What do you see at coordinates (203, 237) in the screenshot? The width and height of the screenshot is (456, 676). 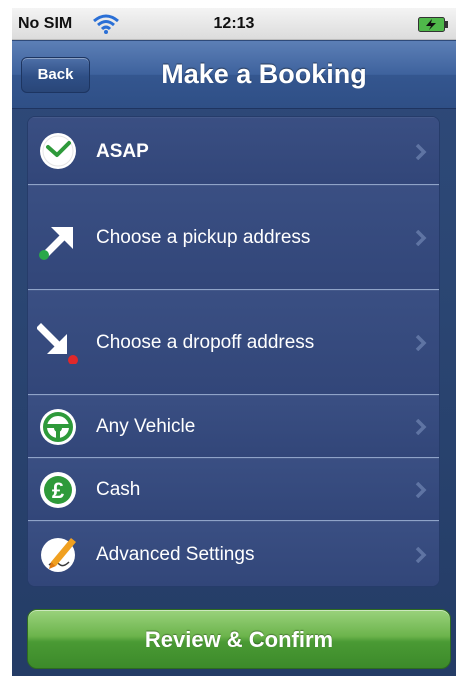 I see `row-pickup-label: Choose a pickup address` at bounding box center [203, 237].